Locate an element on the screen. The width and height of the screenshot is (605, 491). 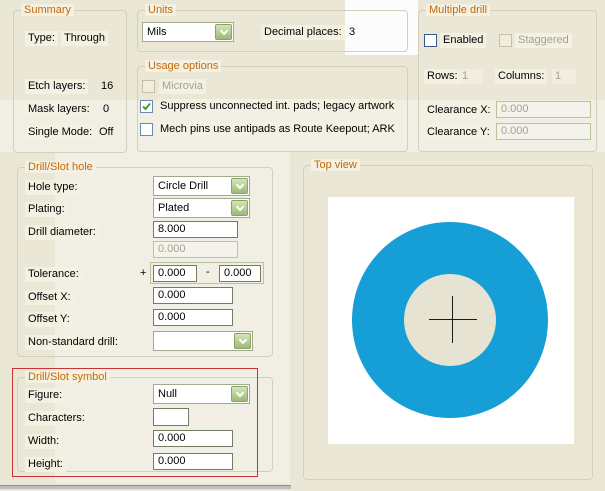
decimal-places-label: Decimal places: is located at coordinates (303, 32).